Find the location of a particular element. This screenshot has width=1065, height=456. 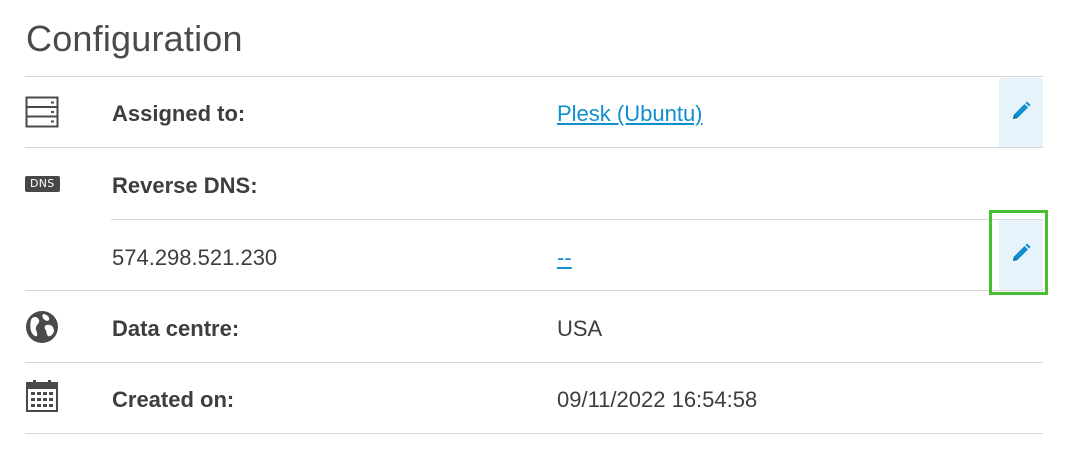

reverse-dns-label: Reverse DNS: is located at coordinates (185, 185).